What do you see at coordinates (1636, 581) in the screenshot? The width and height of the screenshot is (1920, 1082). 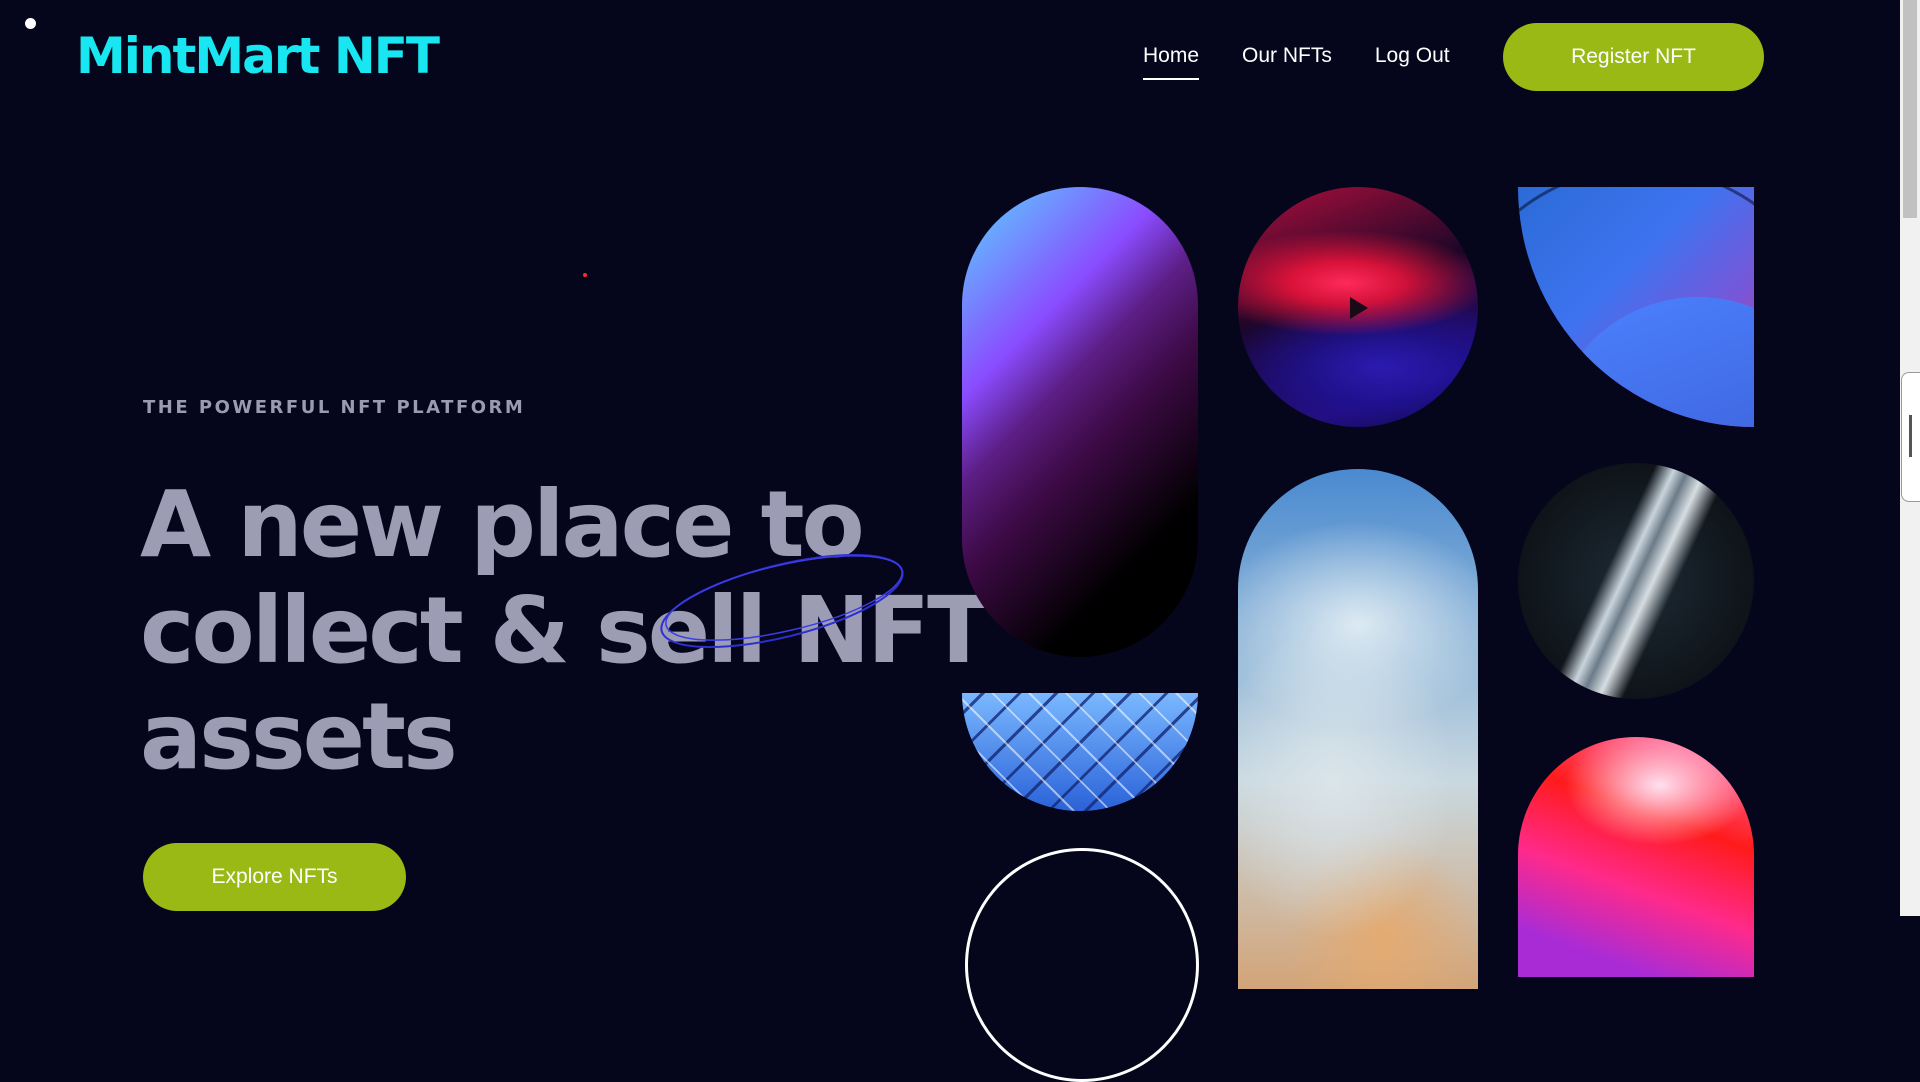 I see `nft-tile-silver-crack` at bounding box center [1636, 581].